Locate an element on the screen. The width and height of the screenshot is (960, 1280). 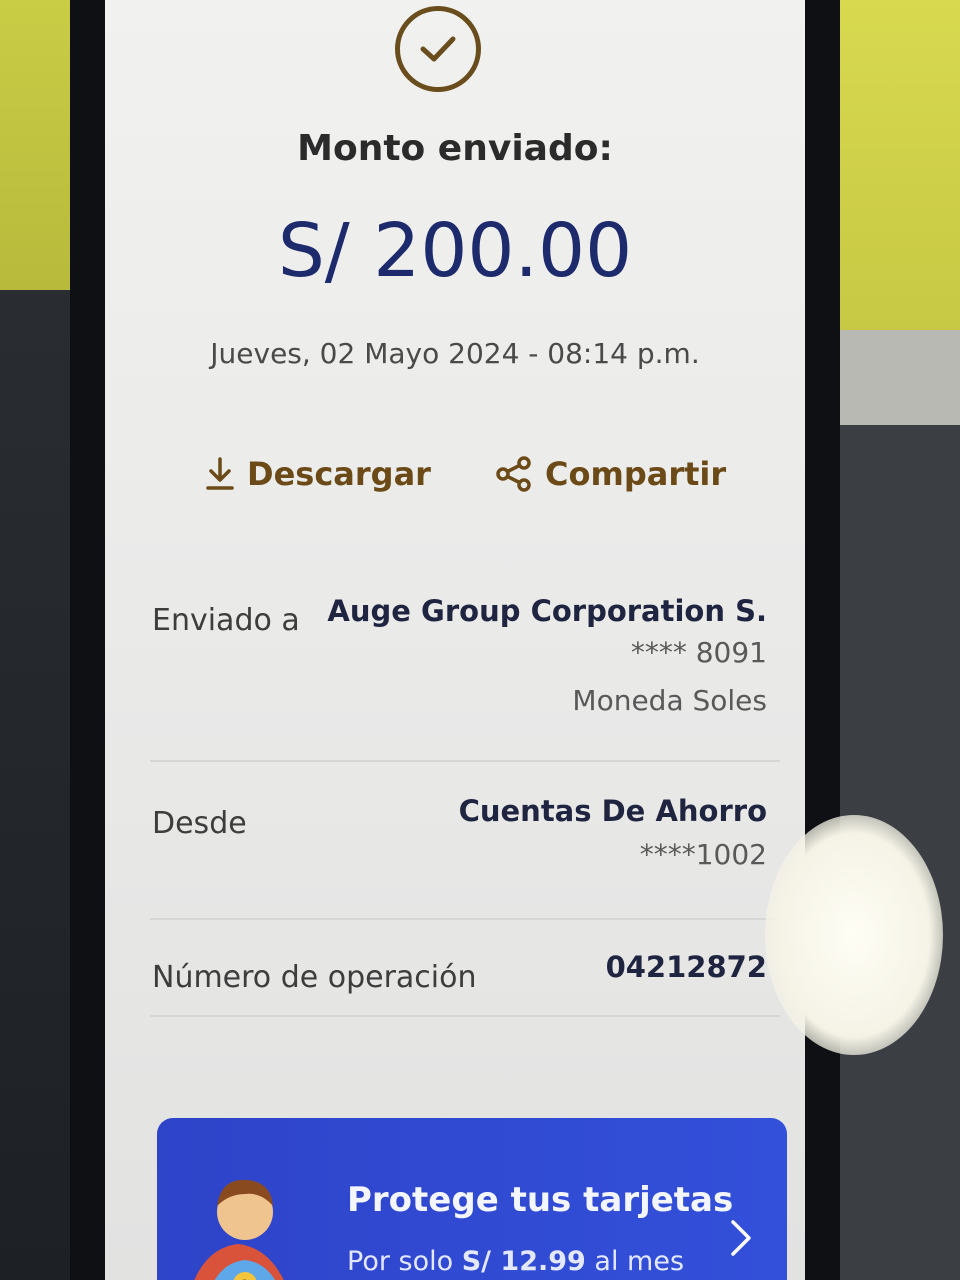
download-label: Descargar is located at coordinates (339, 474).